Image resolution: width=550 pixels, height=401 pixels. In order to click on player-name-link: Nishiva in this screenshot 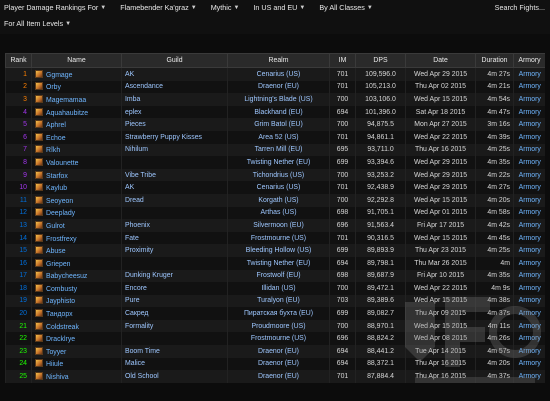, I will do `click(57, 377)`.